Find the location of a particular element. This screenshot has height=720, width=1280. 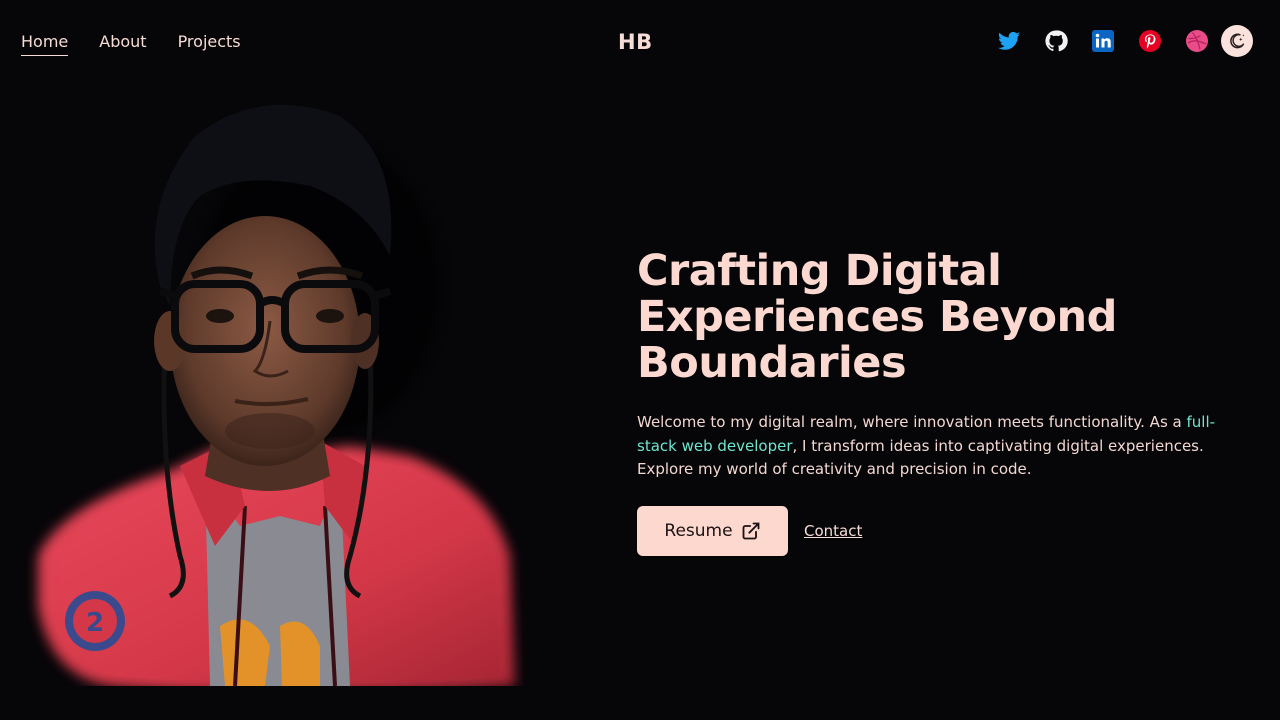

nav-link-home: Home is located at coordinates (45, 44).